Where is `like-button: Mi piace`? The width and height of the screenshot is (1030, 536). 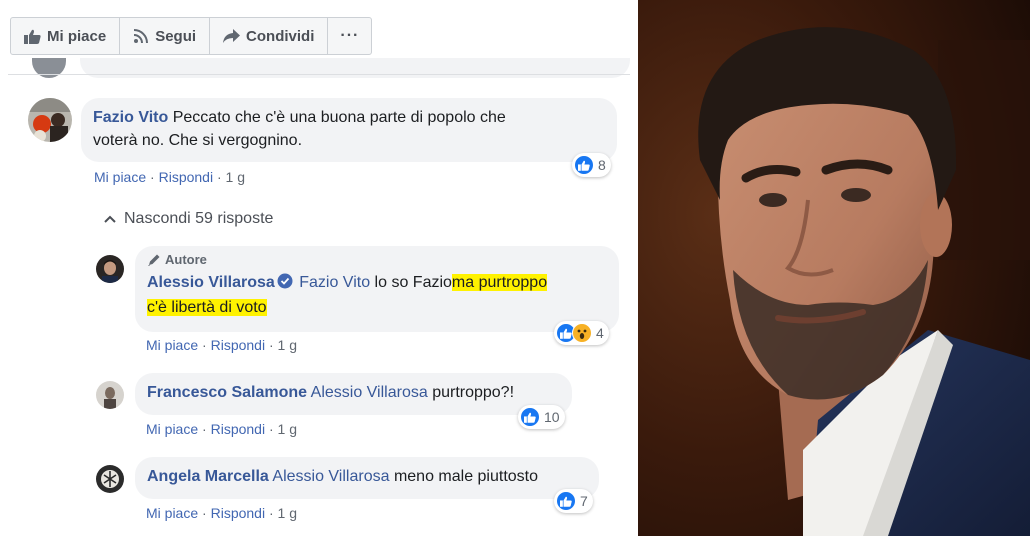
like-button: Mi piace is located at coordinates (65, 36).